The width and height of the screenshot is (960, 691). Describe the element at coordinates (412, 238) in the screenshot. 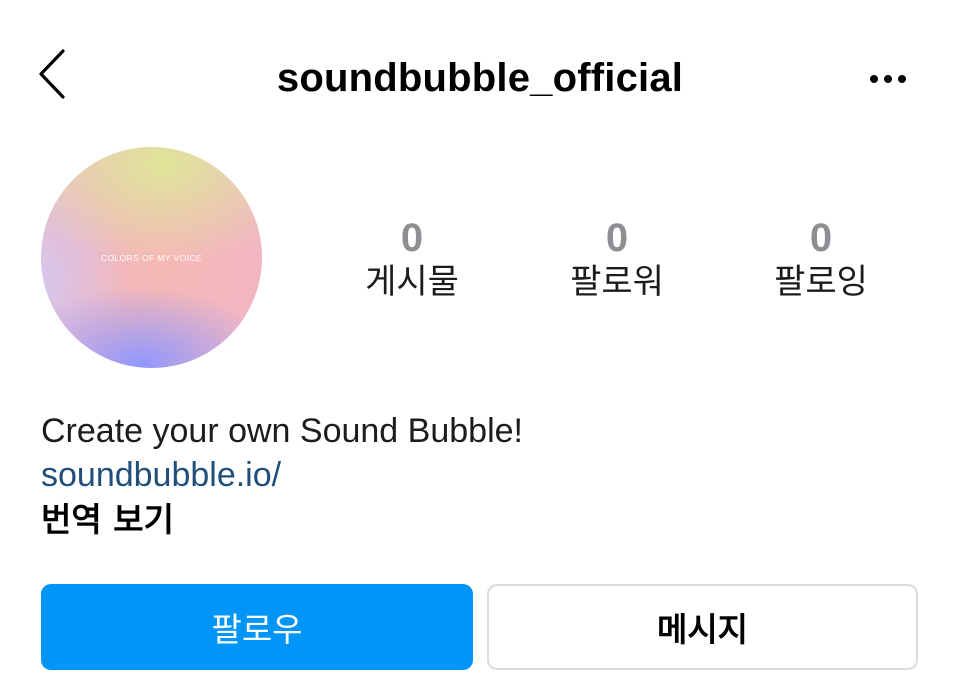

I see `posts-count: 0` at that location.